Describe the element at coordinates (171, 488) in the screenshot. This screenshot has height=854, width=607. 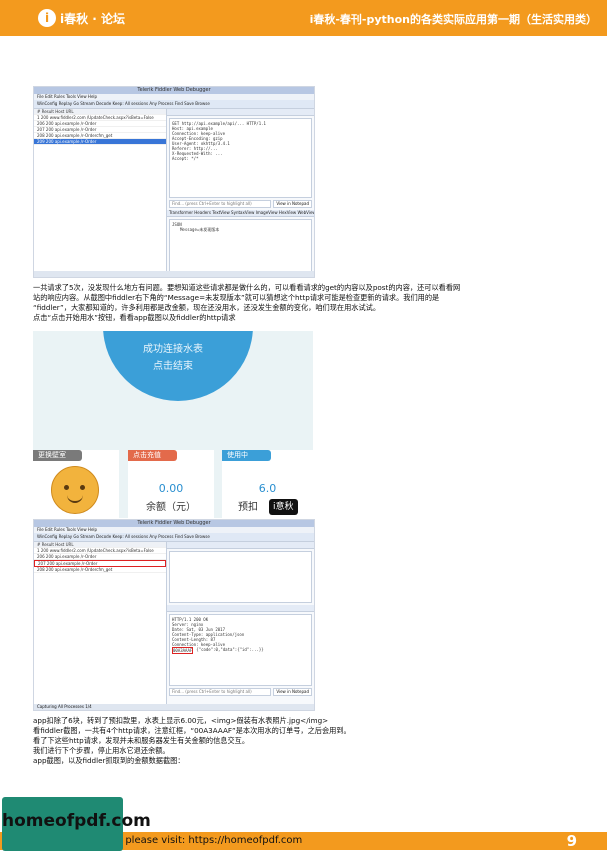
I see `balance-value: 0.00` at that location.